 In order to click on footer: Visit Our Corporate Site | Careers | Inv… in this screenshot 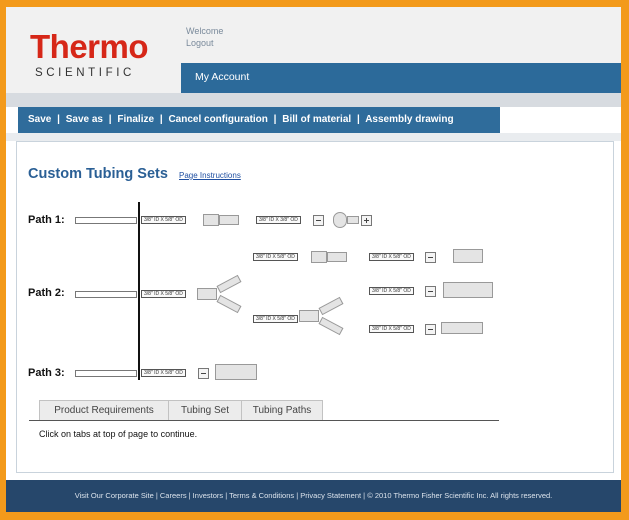, I will do `click(313, 496)`.